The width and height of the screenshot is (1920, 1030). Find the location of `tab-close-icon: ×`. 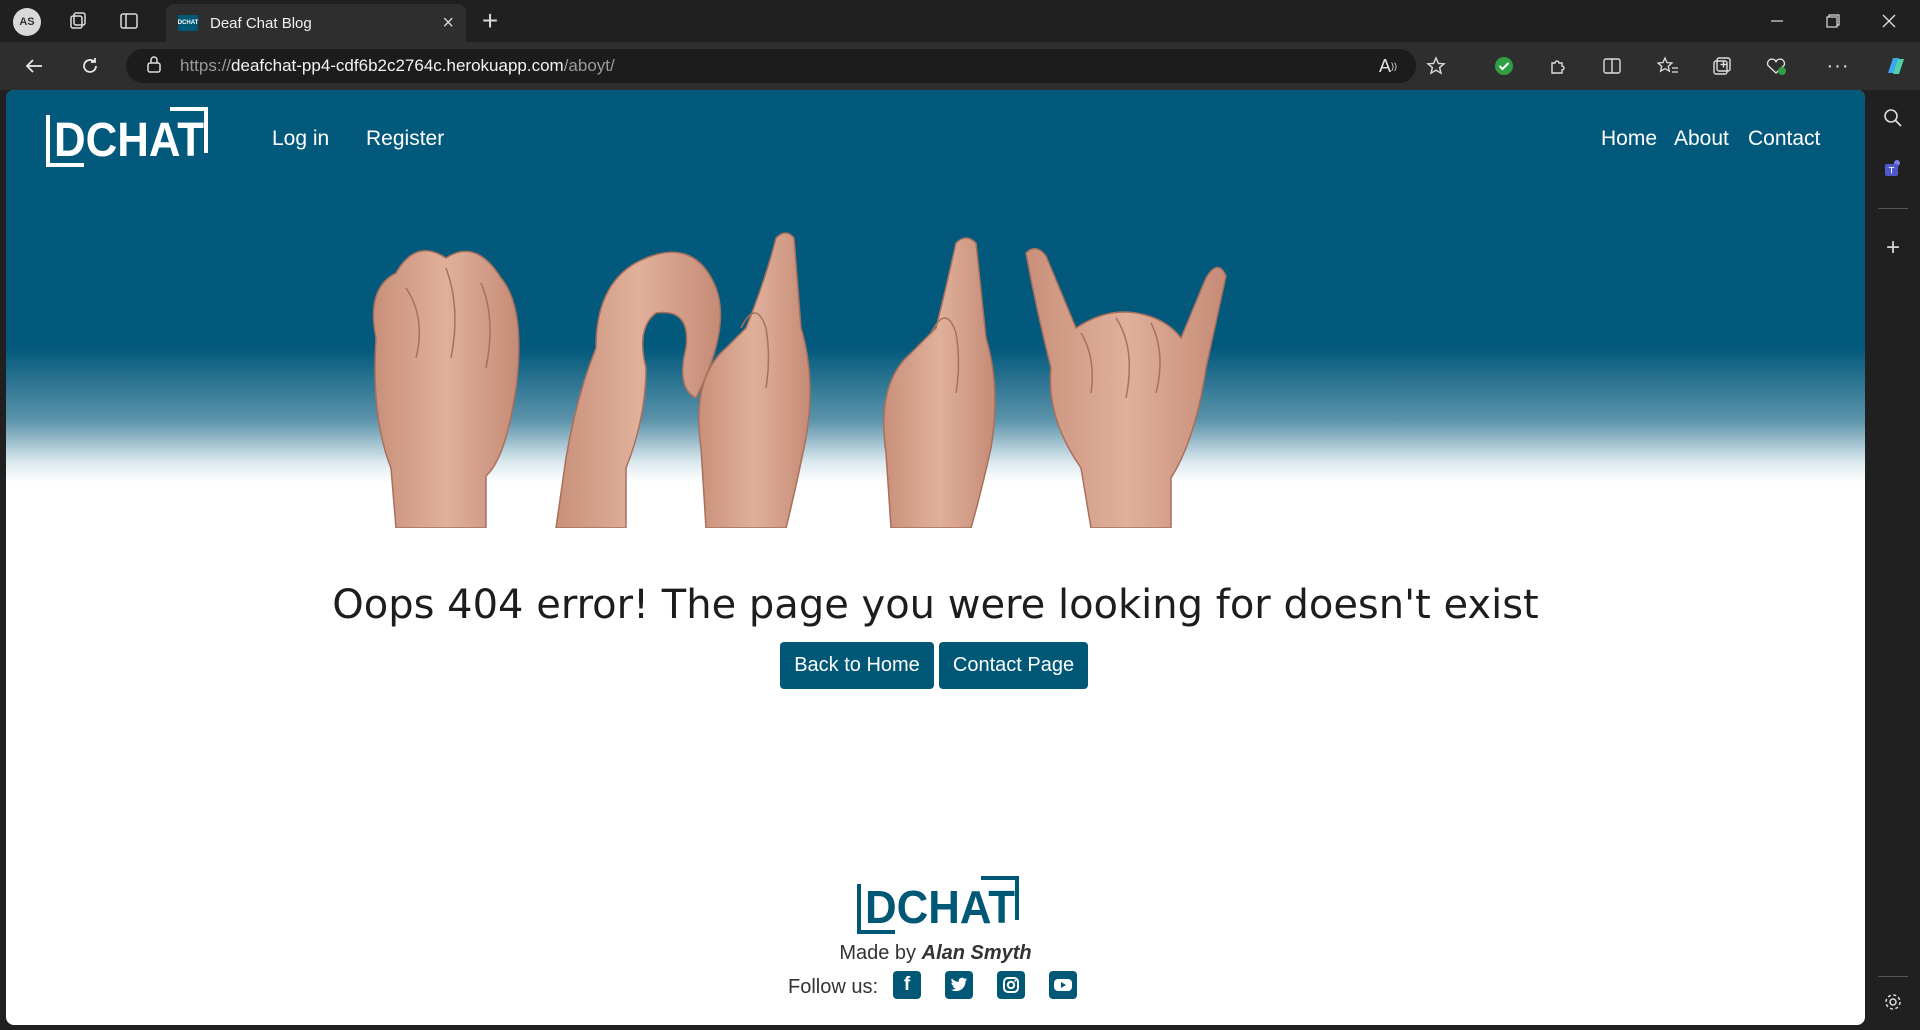

tab-close-icon: × is located at coordinates (448, 23).